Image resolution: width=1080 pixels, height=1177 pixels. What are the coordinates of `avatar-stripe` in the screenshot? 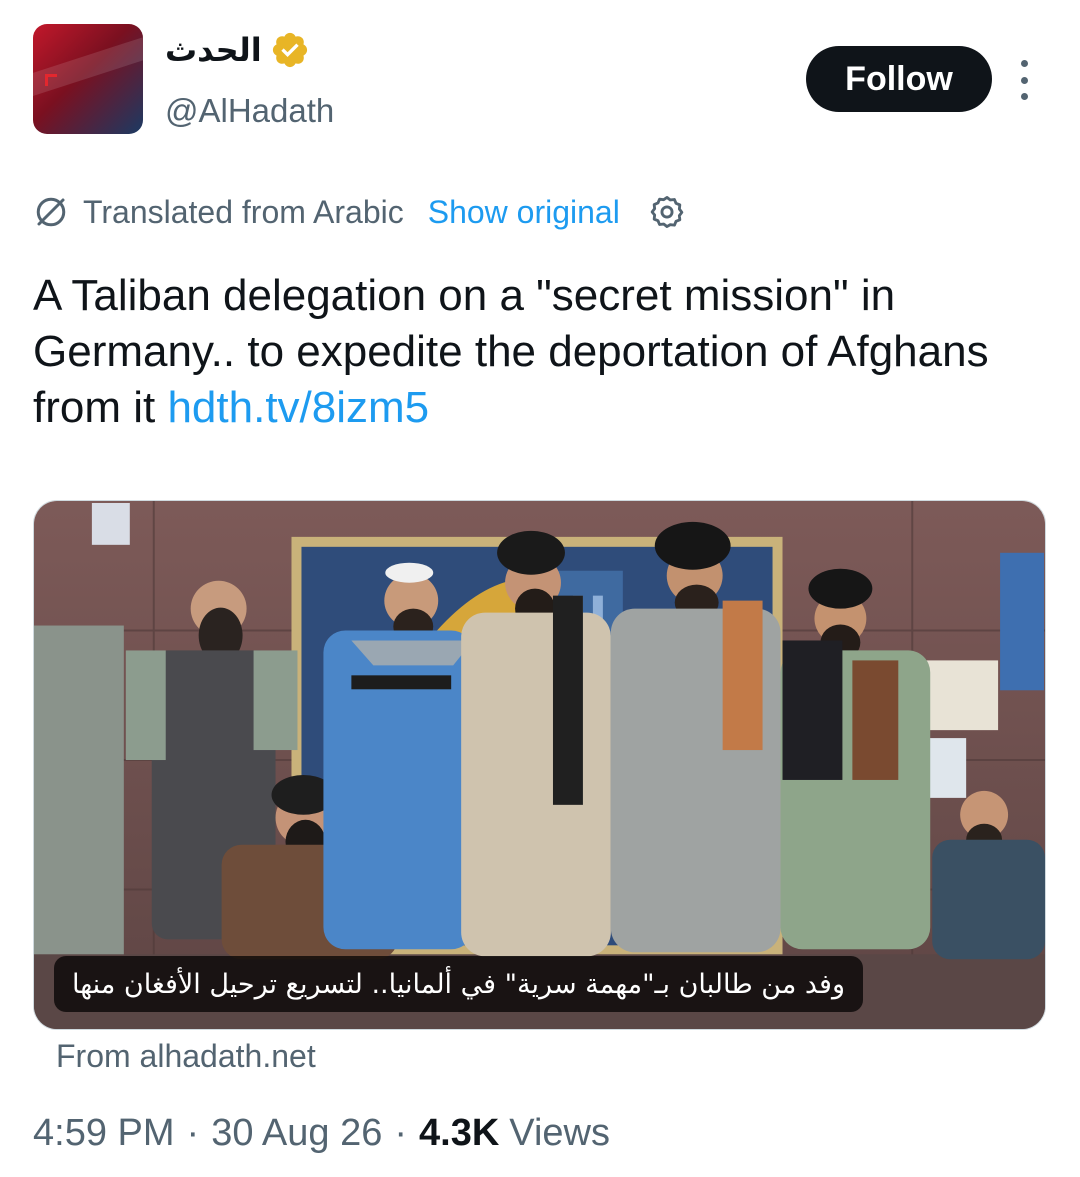 It's located at (88, 65).